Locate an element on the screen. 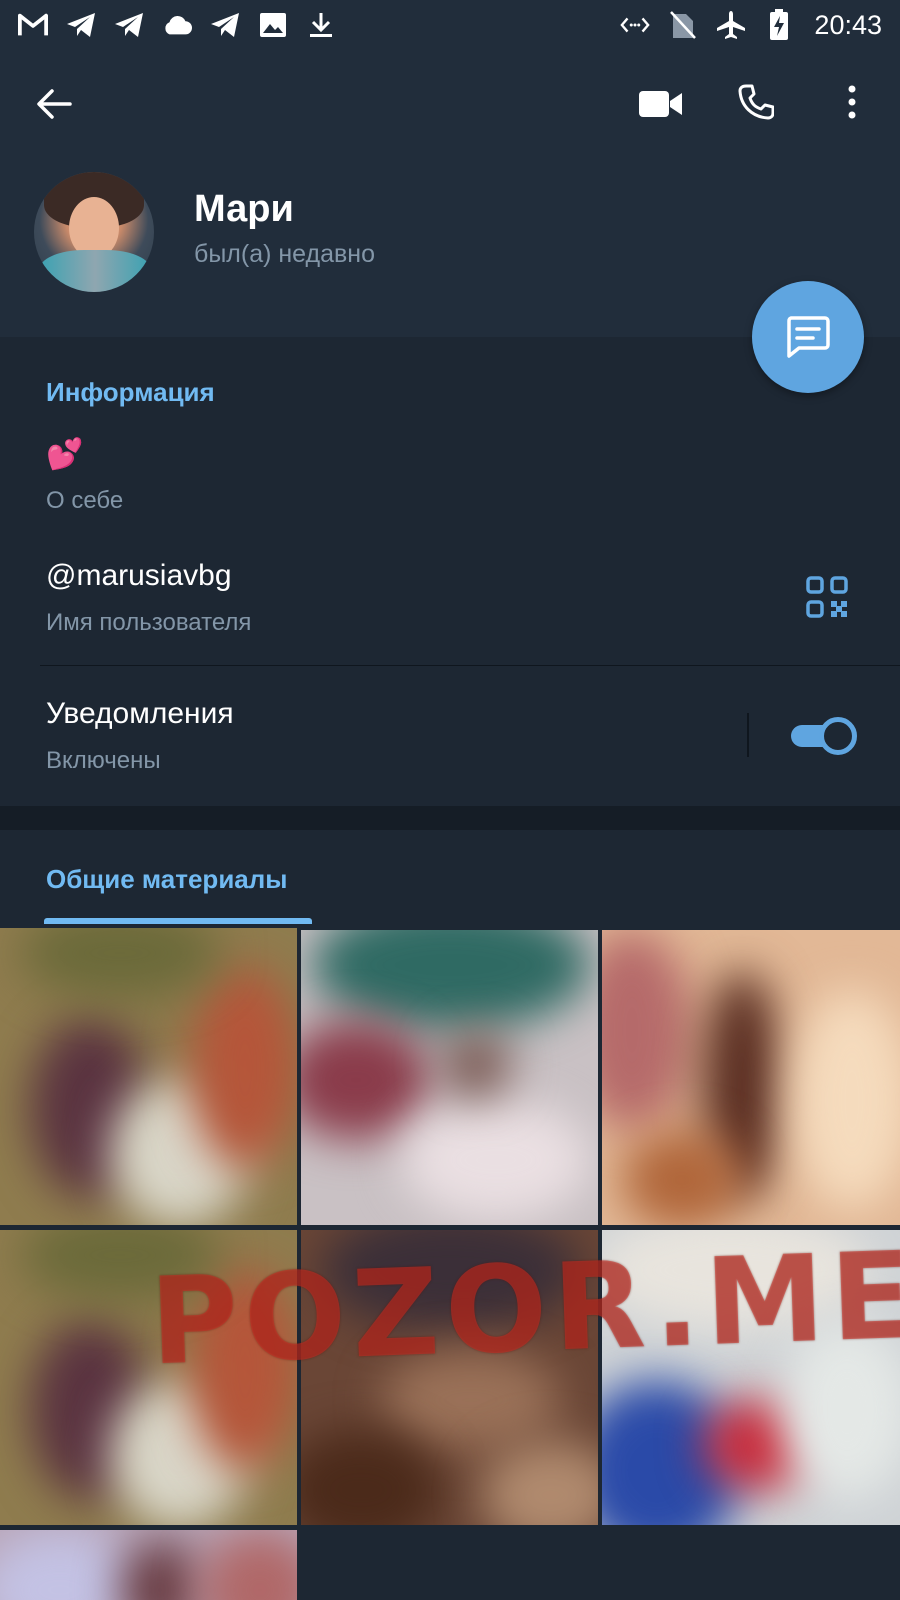 The width and height of the screenshot is (900, 1600). back-arrow-icon is located at coordinates (54, 104).